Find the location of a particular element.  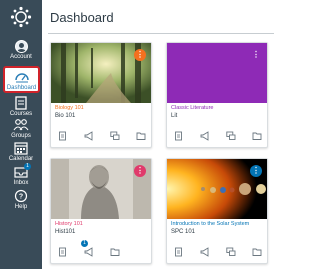

nav-item-label: Account is located at coordinates (21, 57).